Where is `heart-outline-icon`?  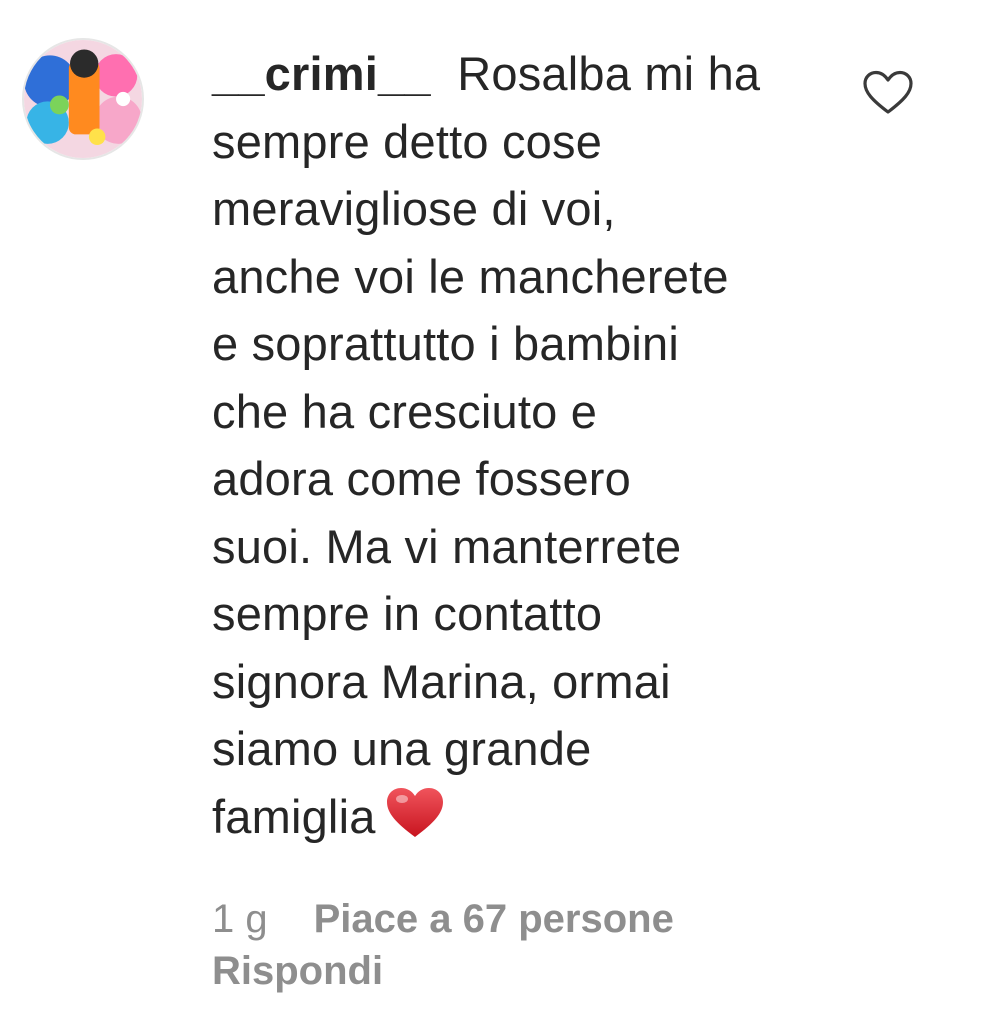 heart-outline-icon is located at coordinates (888, 92).